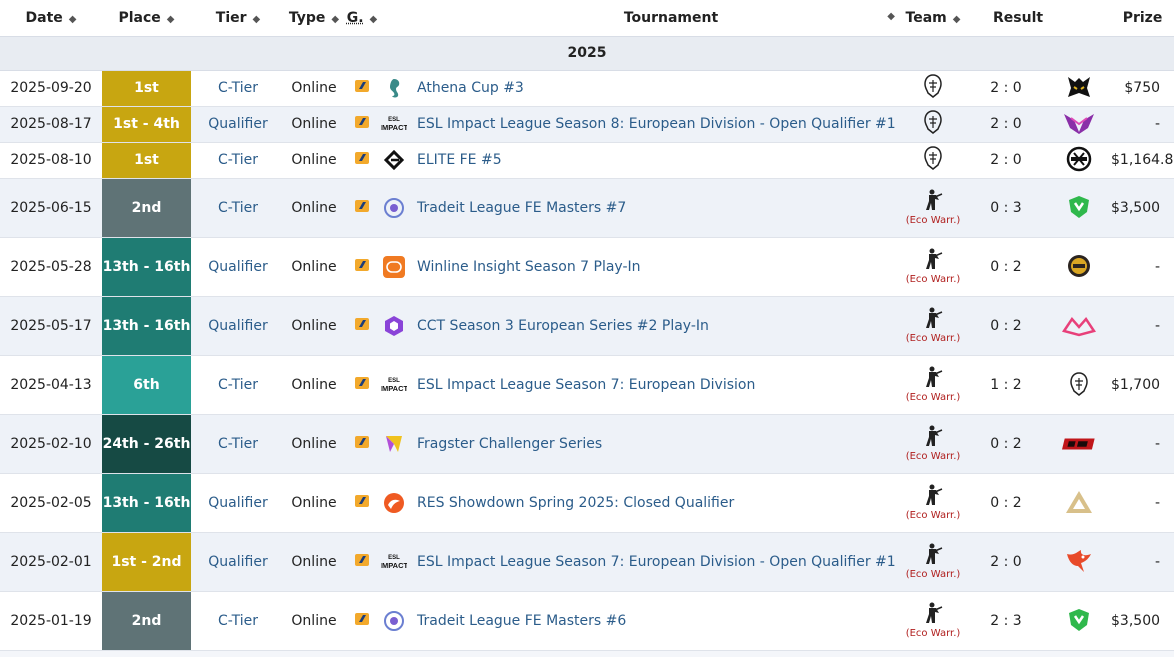 The height and width of the screenshot is (657, 1174). What do you see at coordinates (1157, 266) in the screenshot?
I see `prize-cell: -` at bounding box center [1157, 266].